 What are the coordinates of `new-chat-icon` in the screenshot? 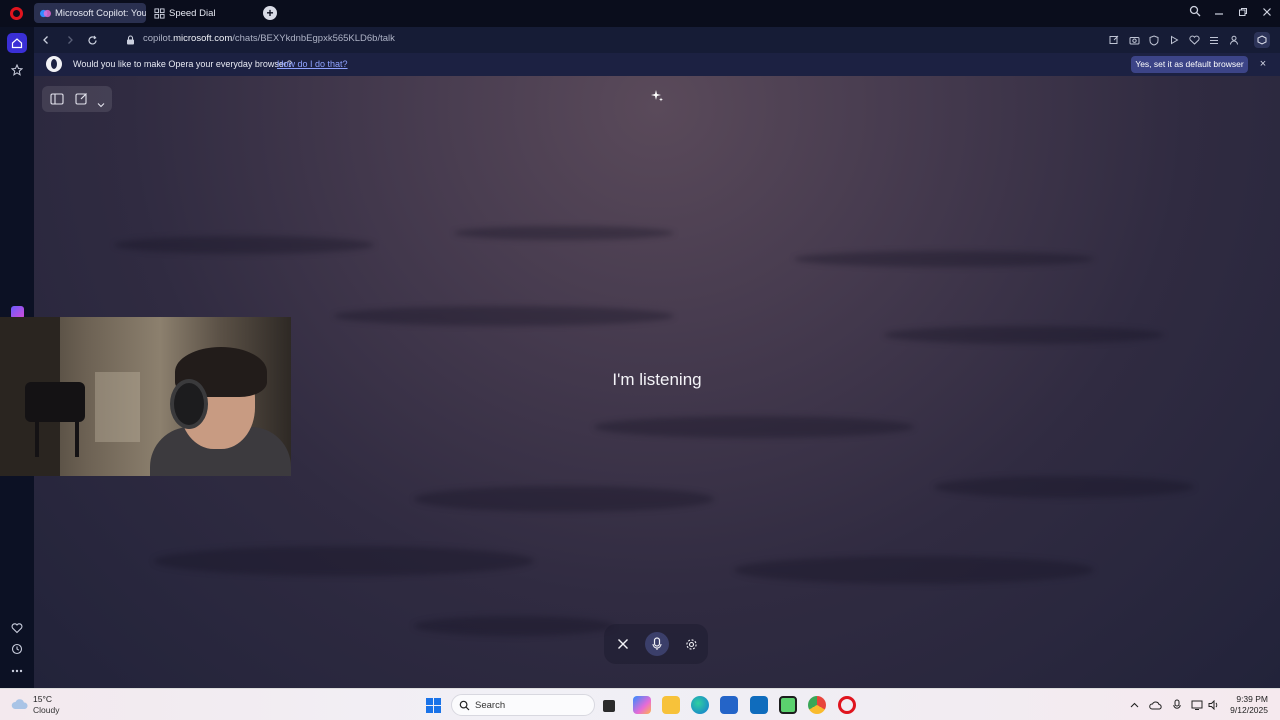 It's located at (82, 99).